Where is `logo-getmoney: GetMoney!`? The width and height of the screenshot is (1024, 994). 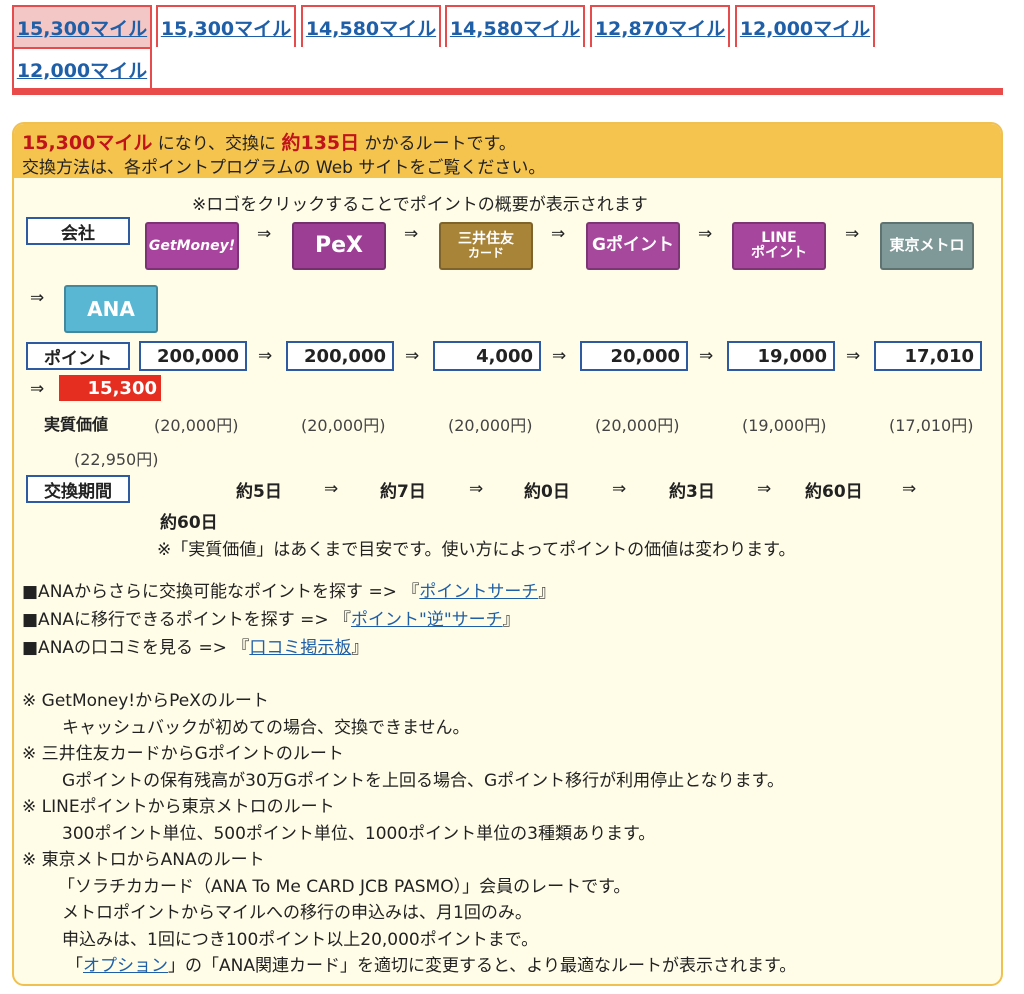
logo-getmoney: GetMoney! is located at coordinates (192, 246).